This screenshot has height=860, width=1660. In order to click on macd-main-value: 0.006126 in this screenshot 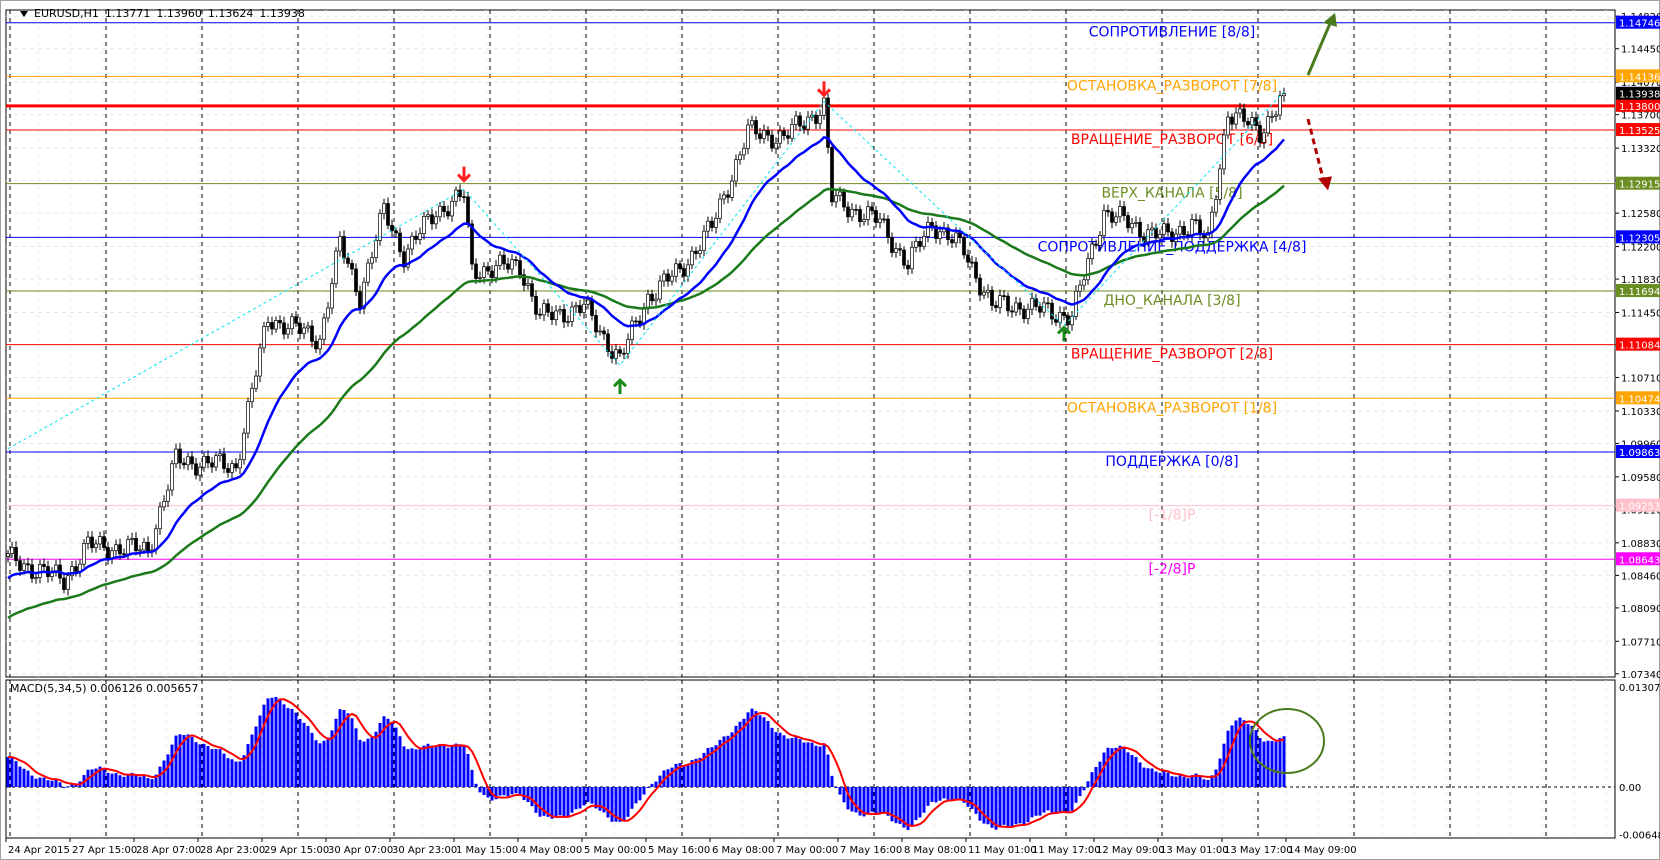, I will do `click(116, 688)`.